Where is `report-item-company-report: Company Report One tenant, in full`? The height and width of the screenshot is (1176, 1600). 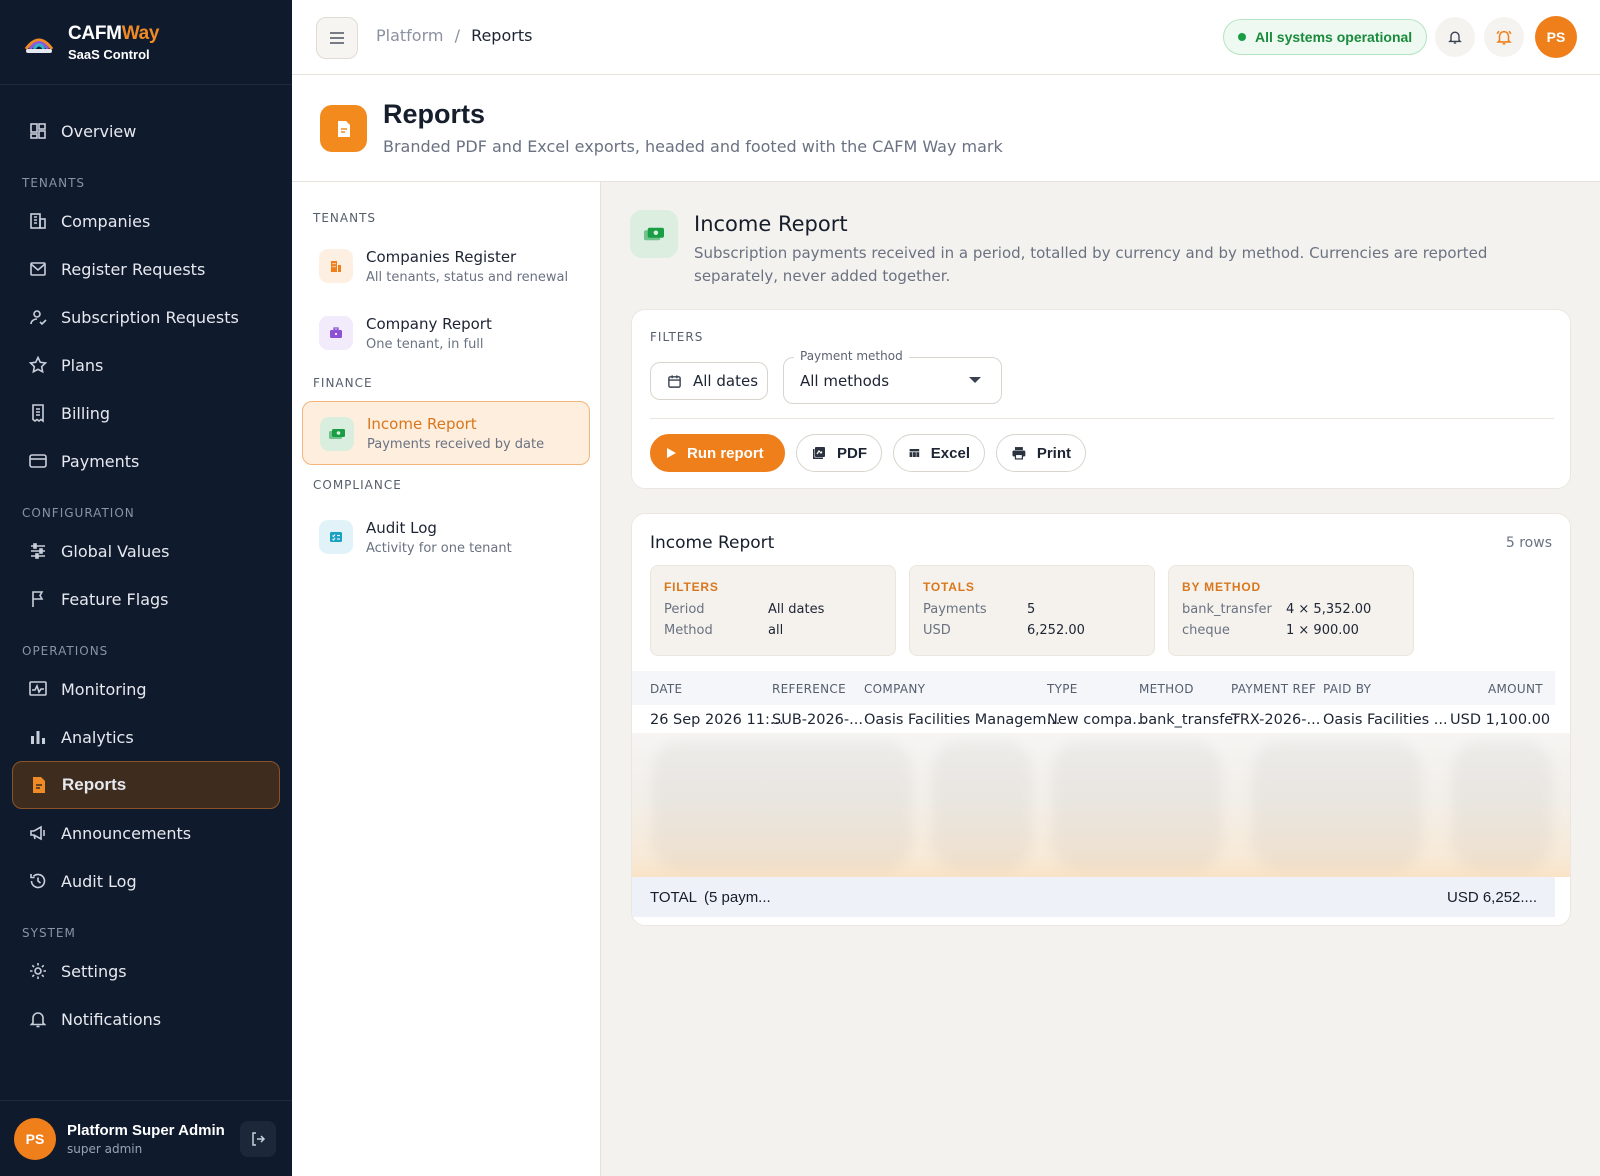
report-item-company-report: Company Report One tenant, in full is located at coordinates (446, 333).